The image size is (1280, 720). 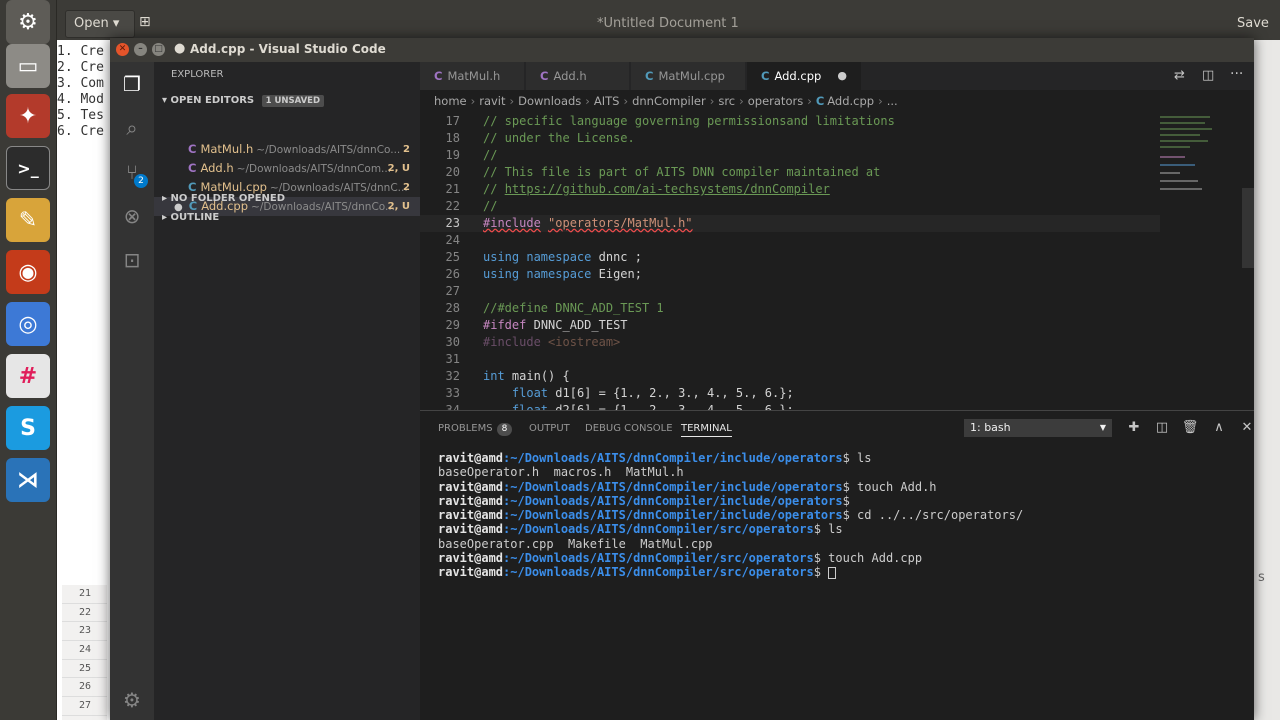 What do you see at coordinates (1190, 157) in the screenshot?
I see `minimap` at bounding box center [1190, 157].